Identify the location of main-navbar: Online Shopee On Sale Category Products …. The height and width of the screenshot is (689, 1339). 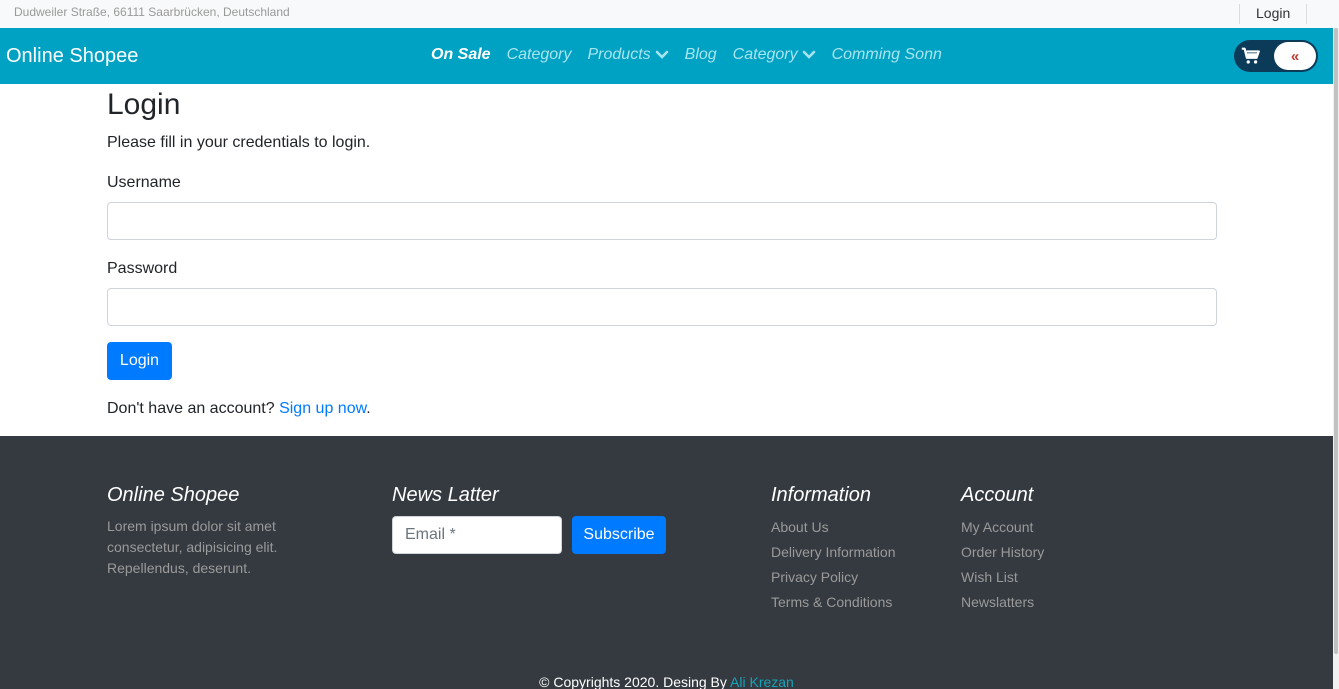
(666, 56).